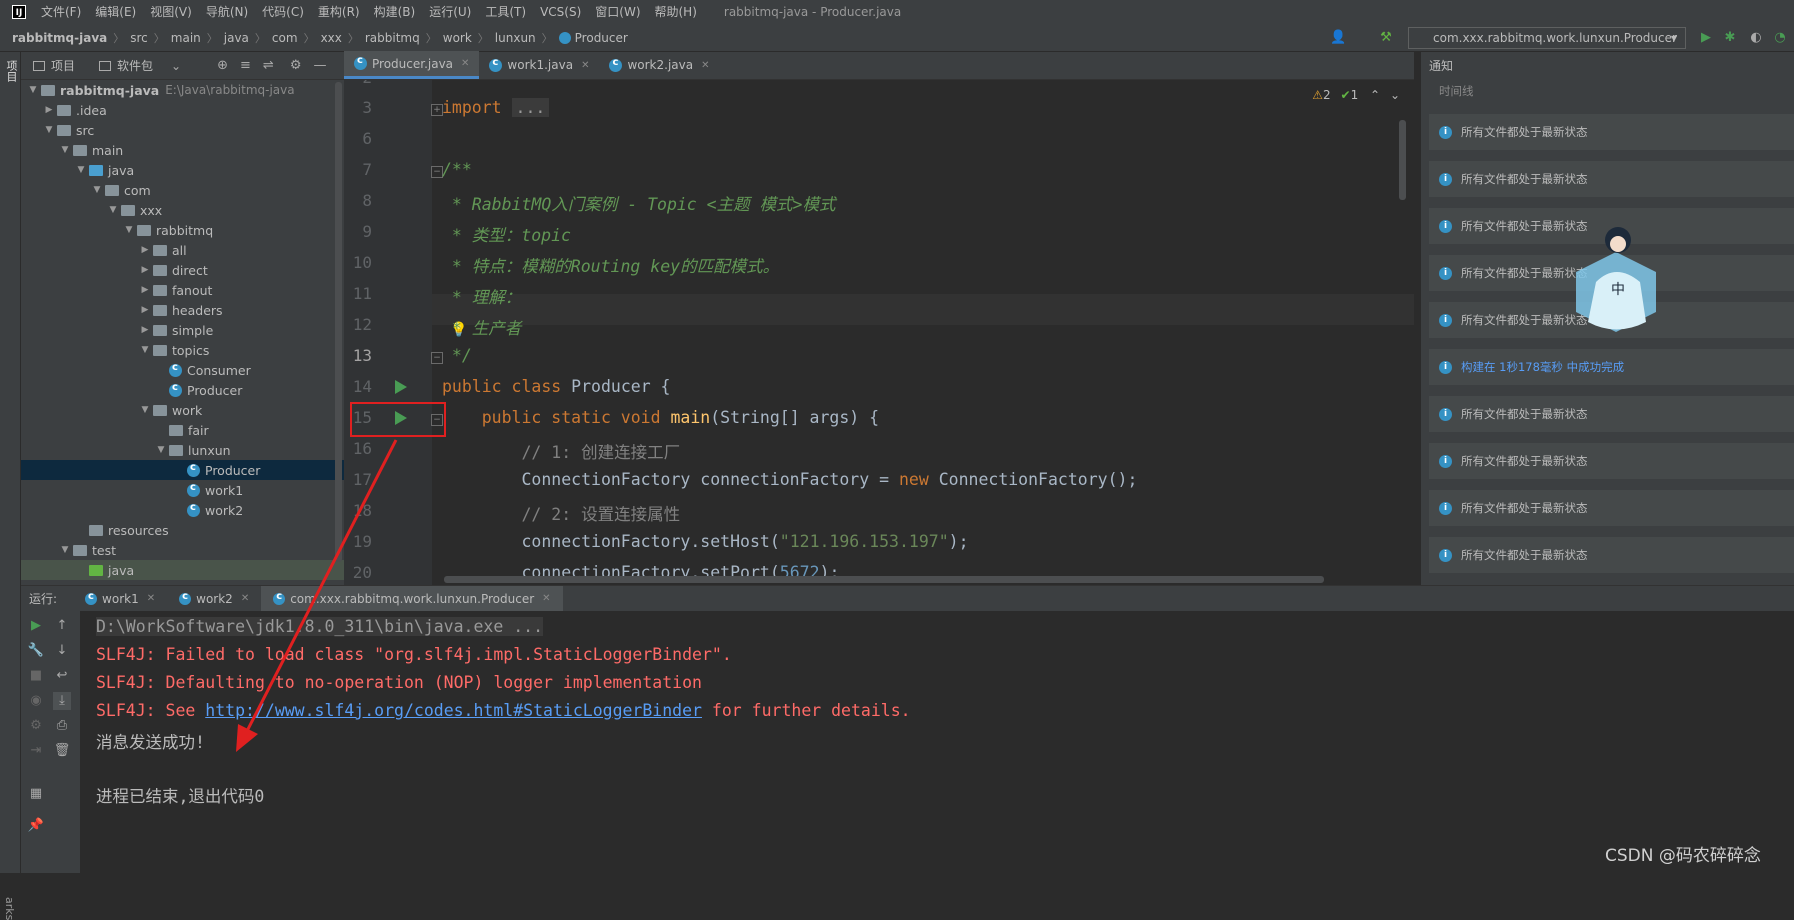 Image resolution: width=1794 pixels, height=920 pixels. What do you see at coordinates (182, 550) in the screenshot?
I see `tree-item-test: ▼ test` at bounding box center [182, 550].